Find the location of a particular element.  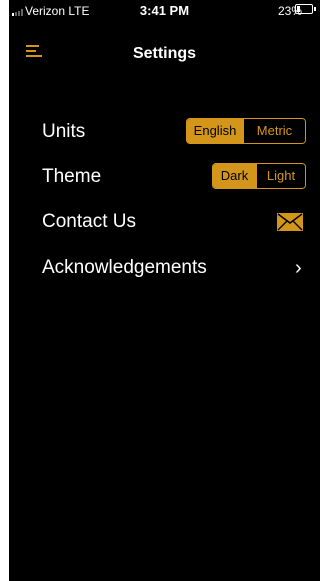

battery-icon is located at coordinates (304, 9).